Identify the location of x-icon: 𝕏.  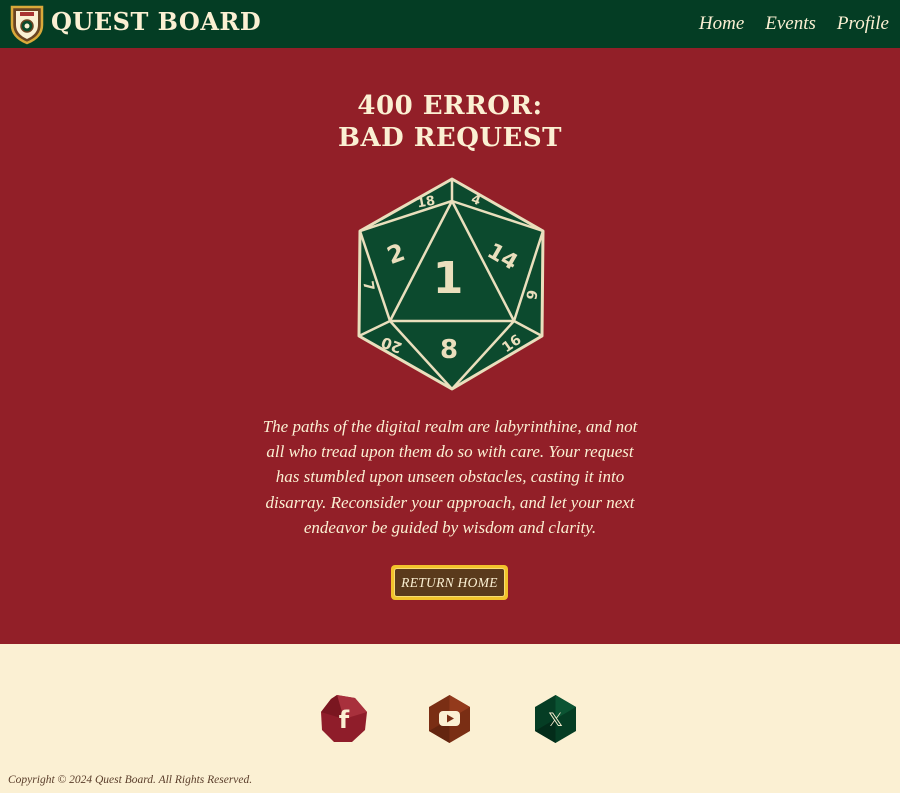
(555, 719).